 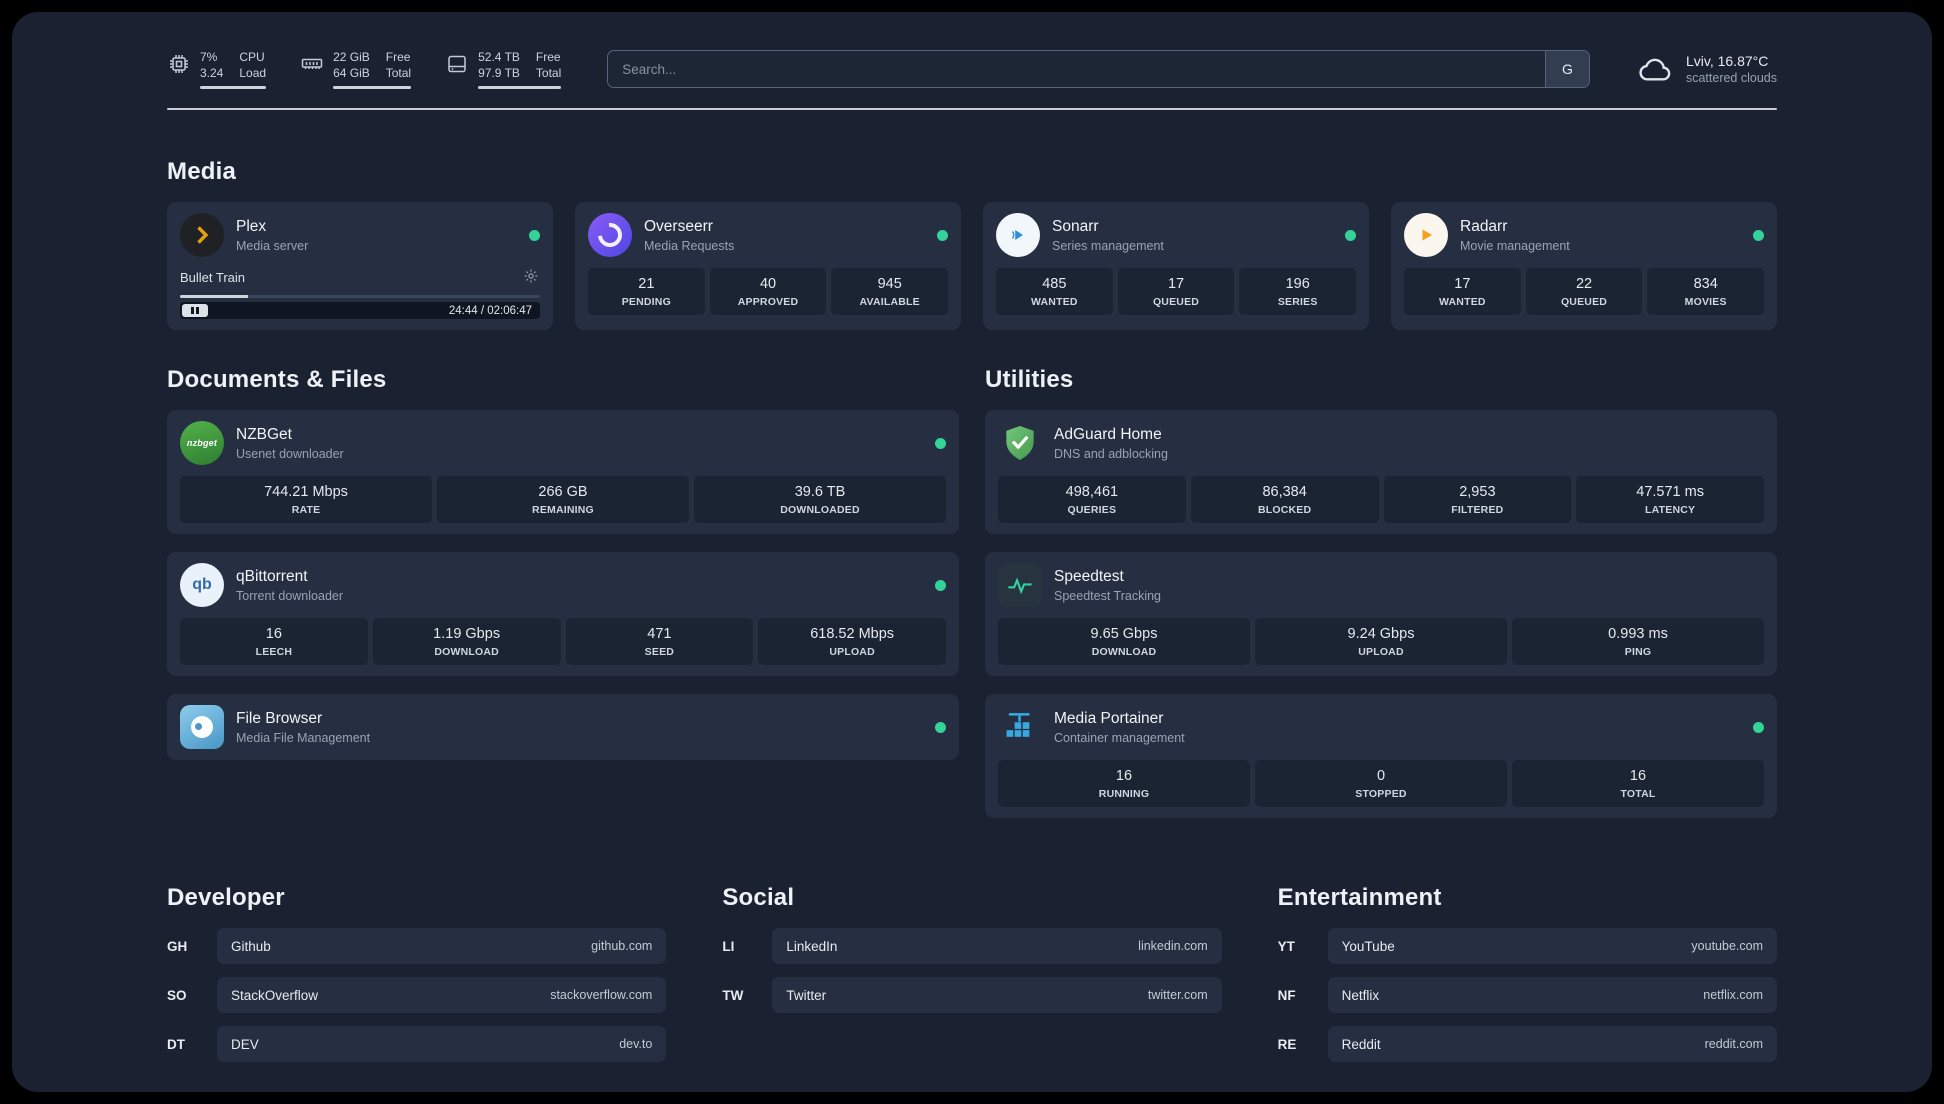 I want to click on stat-block: 9.65 Gbps DOWNLOAD, so click(x=1124, y=641).